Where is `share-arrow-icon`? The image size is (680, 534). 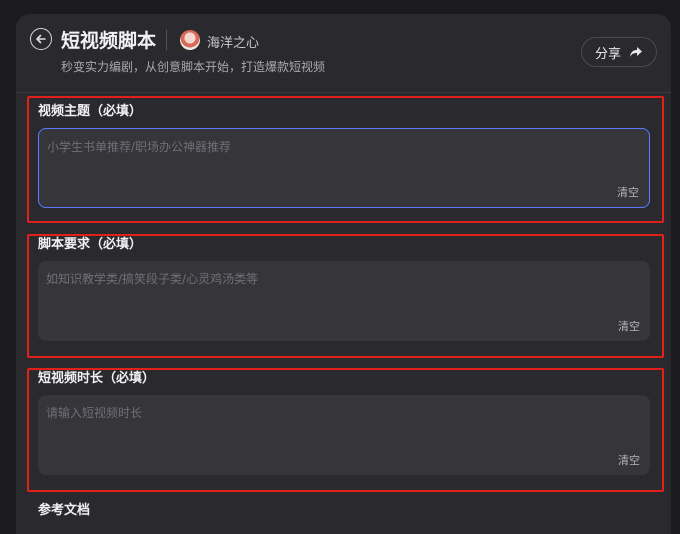 share-arrow-icon is located at coordinates (636, 52).